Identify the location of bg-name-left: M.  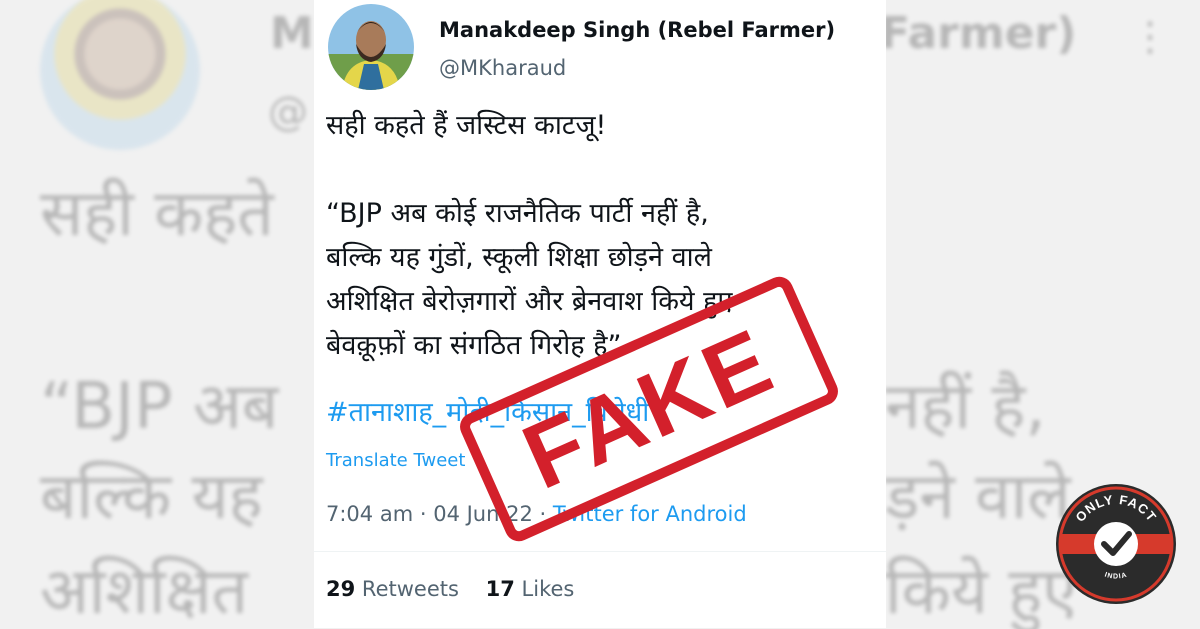
(292, 33).